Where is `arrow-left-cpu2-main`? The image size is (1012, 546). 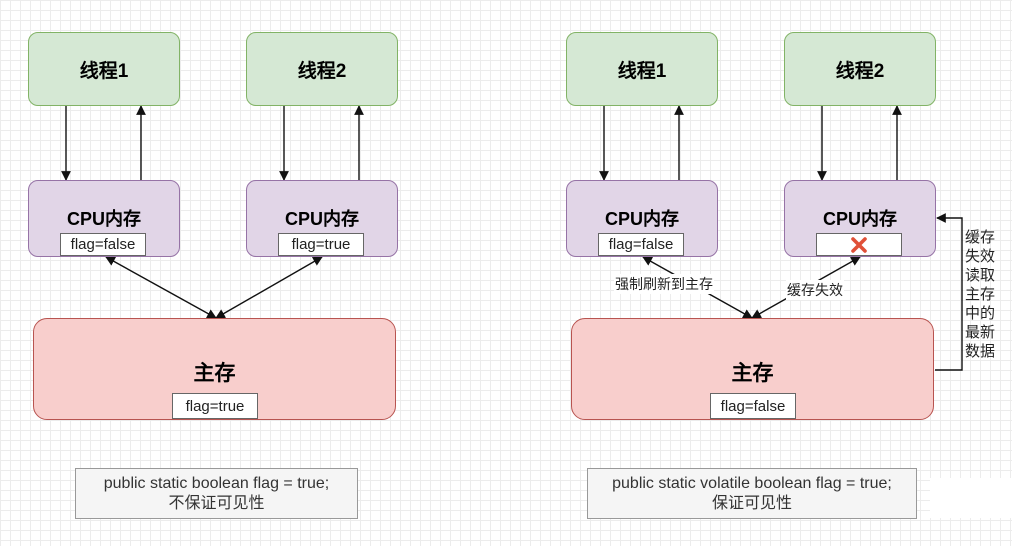
arrow-left-cpu2-main is located at coordinates (269, 287).